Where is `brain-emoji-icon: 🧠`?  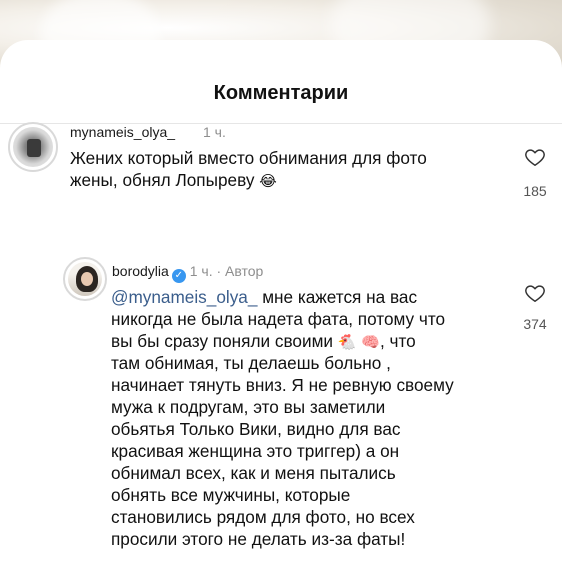 brain-emoji-icon: 🧠 is located at coordinates (370, 342).